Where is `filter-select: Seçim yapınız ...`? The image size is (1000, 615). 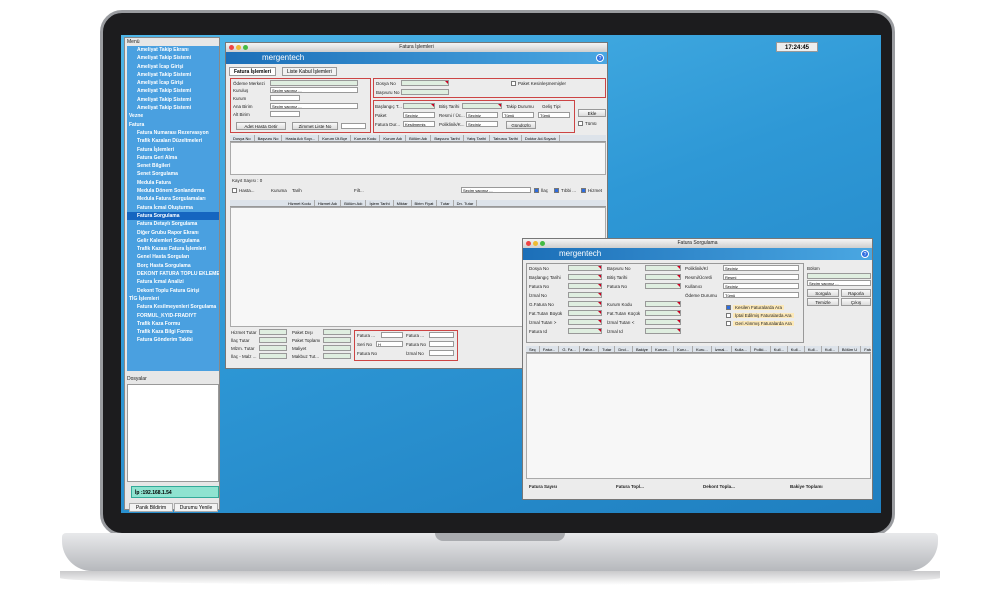 filter-select: Seçim yapınız ... is located at coordinates (496, 190).